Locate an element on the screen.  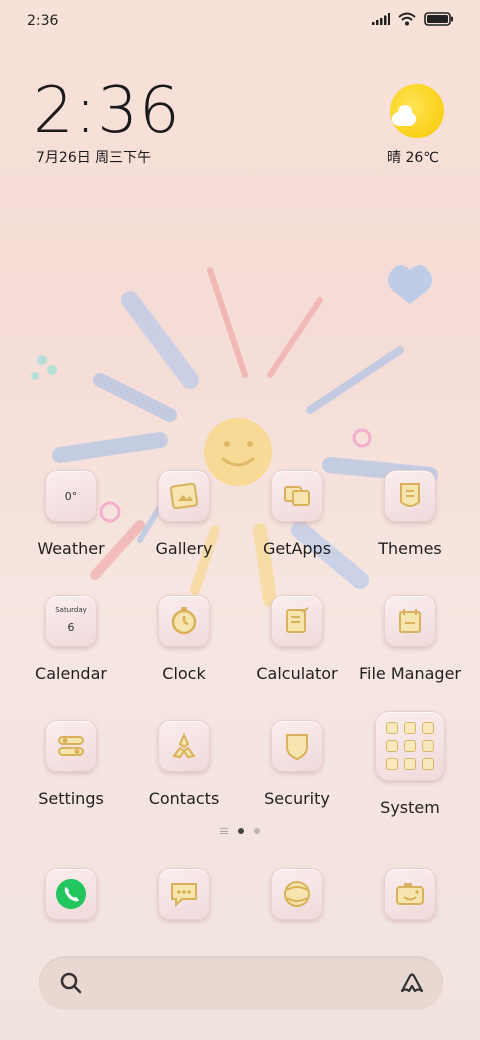
page-dot-active is located at coordinates (241, 831).